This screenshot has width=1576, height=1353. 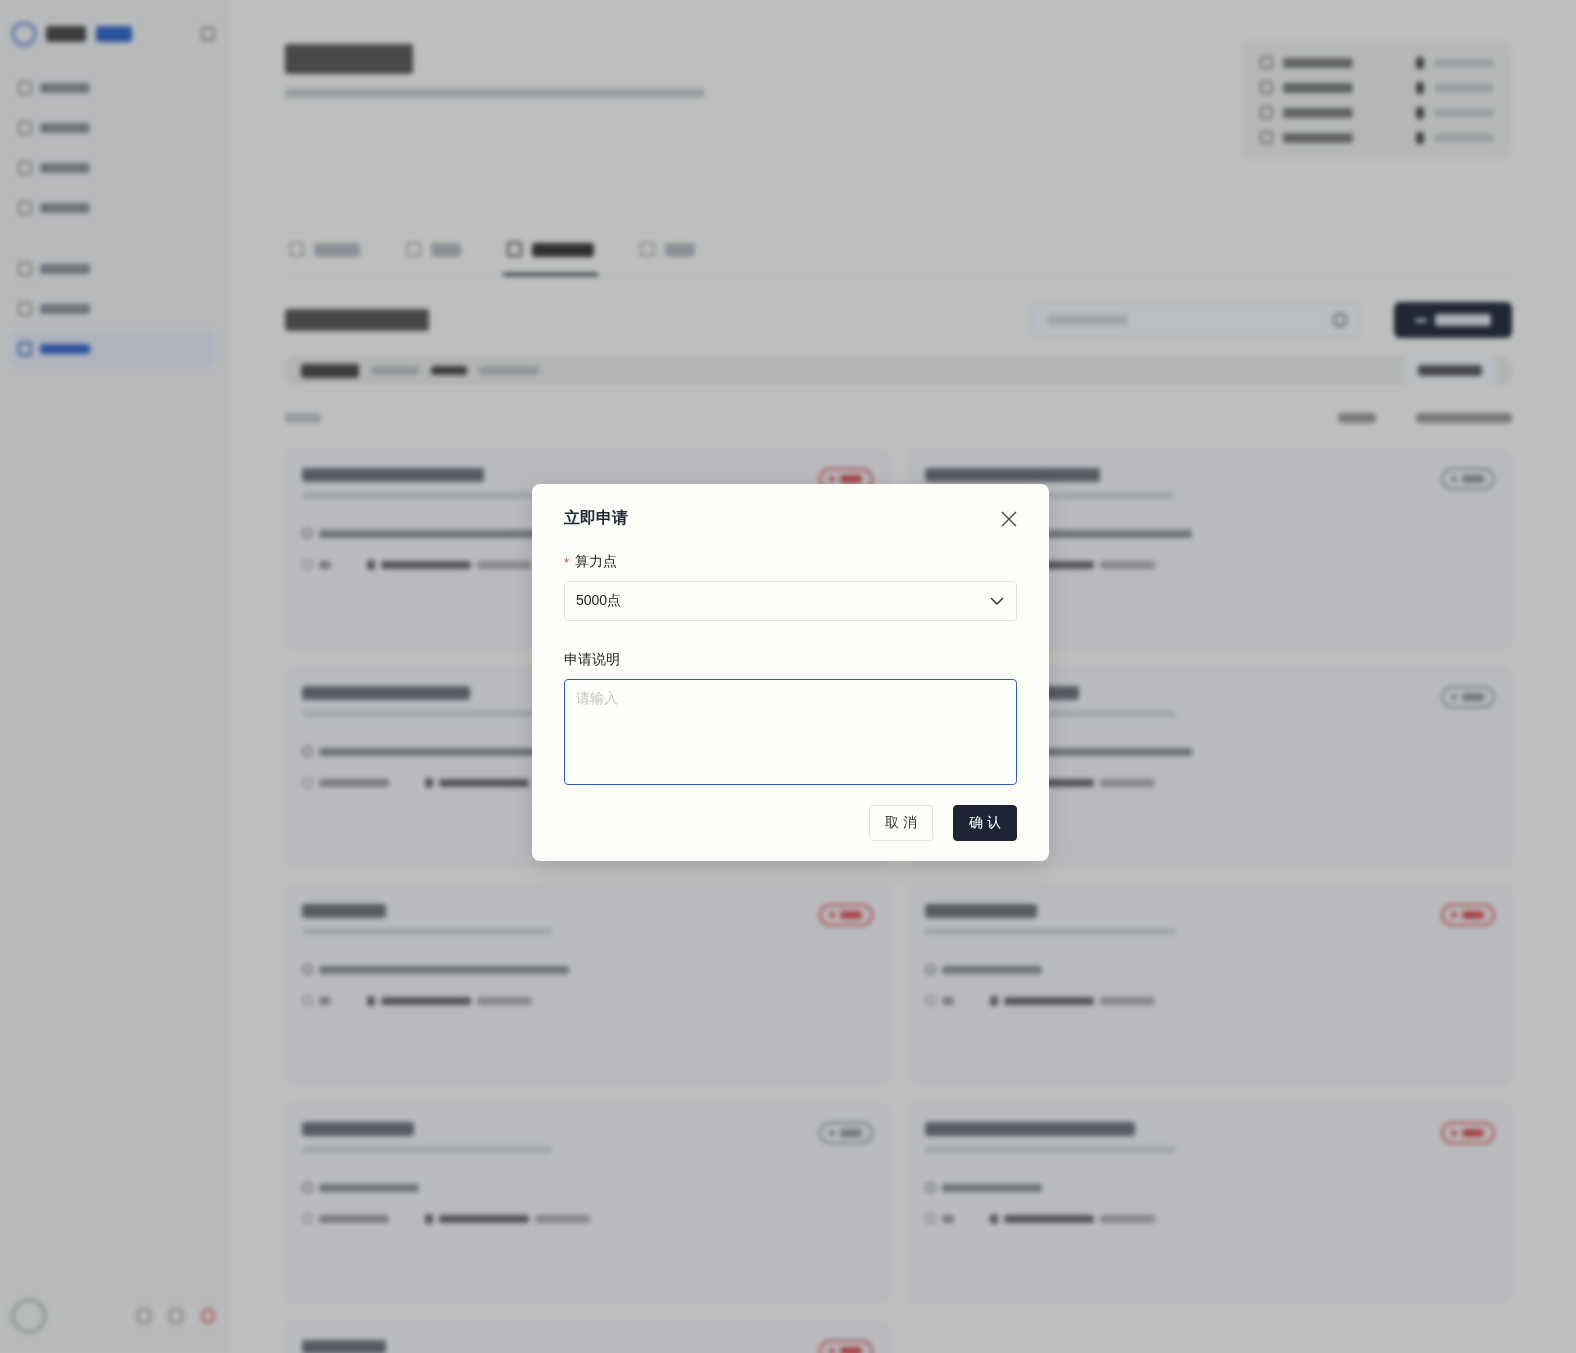 What do you see at coordinates (592, 660) in the screenshot?
I see `field-label: 申请说明` at bounding box center [592, 660].